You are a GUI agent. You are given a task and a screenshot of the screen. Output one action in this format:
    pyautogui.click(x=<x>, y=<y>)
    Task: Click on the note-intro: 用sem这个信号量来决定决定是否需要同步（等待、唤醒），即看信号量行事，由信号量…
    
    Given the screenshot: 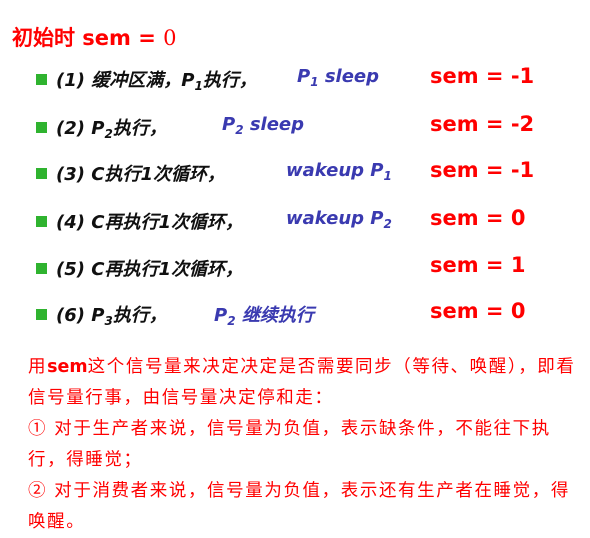 What is the action you would take?
    pyautogui.click(x=302, y=382)
    